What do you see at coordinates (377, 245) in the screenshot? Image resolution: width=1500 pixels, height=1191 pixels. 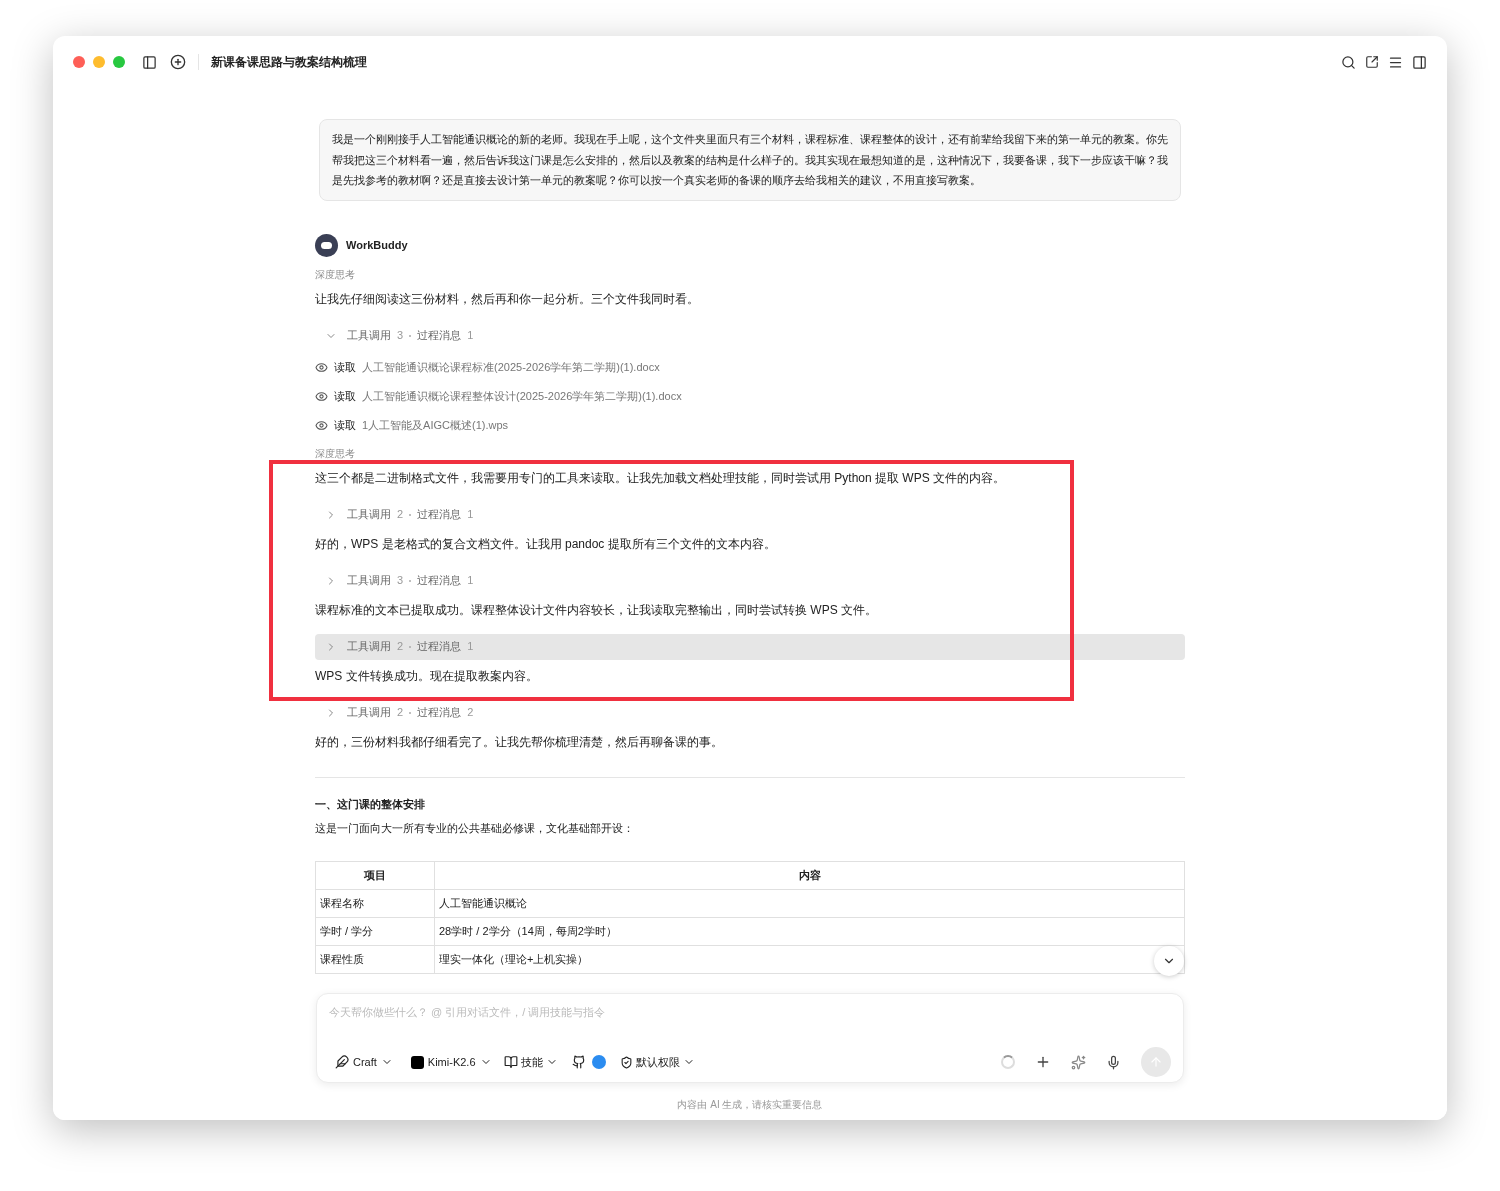 I see `assistant-name: WorkBuddy` at bounding box center [377, 245].